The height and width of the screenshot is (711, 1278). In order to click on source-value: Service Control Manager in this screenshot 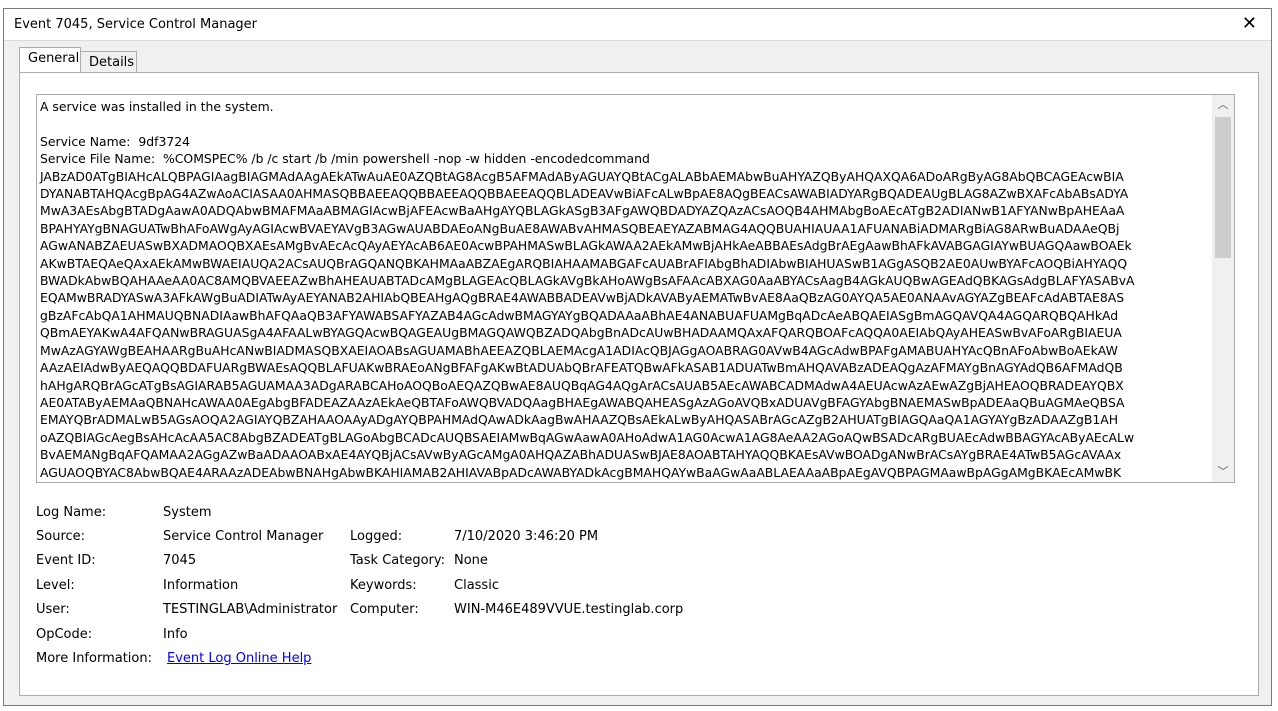, I will do `click(243, 536)`.